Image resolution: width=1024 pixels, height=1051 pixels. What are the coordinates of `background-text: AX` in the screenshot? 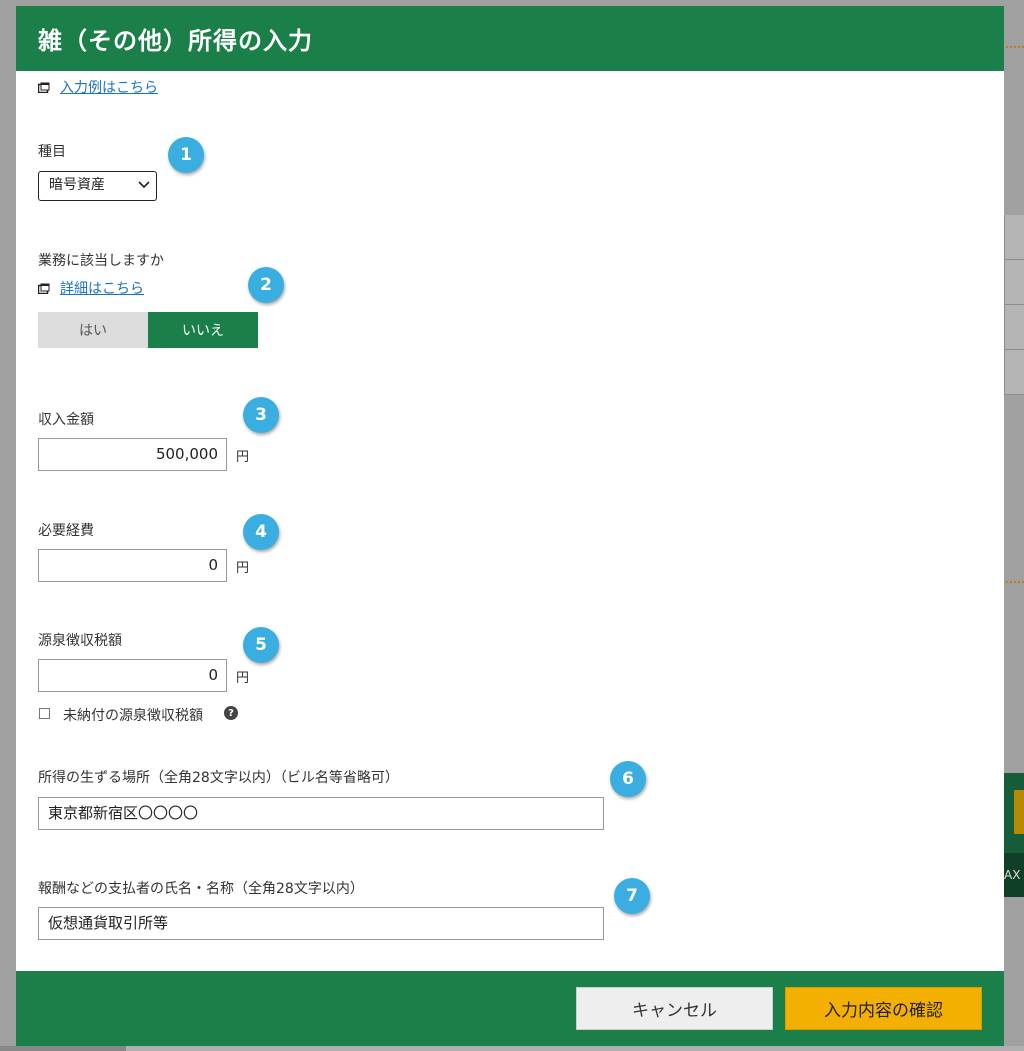 It's located at (1012, 875).